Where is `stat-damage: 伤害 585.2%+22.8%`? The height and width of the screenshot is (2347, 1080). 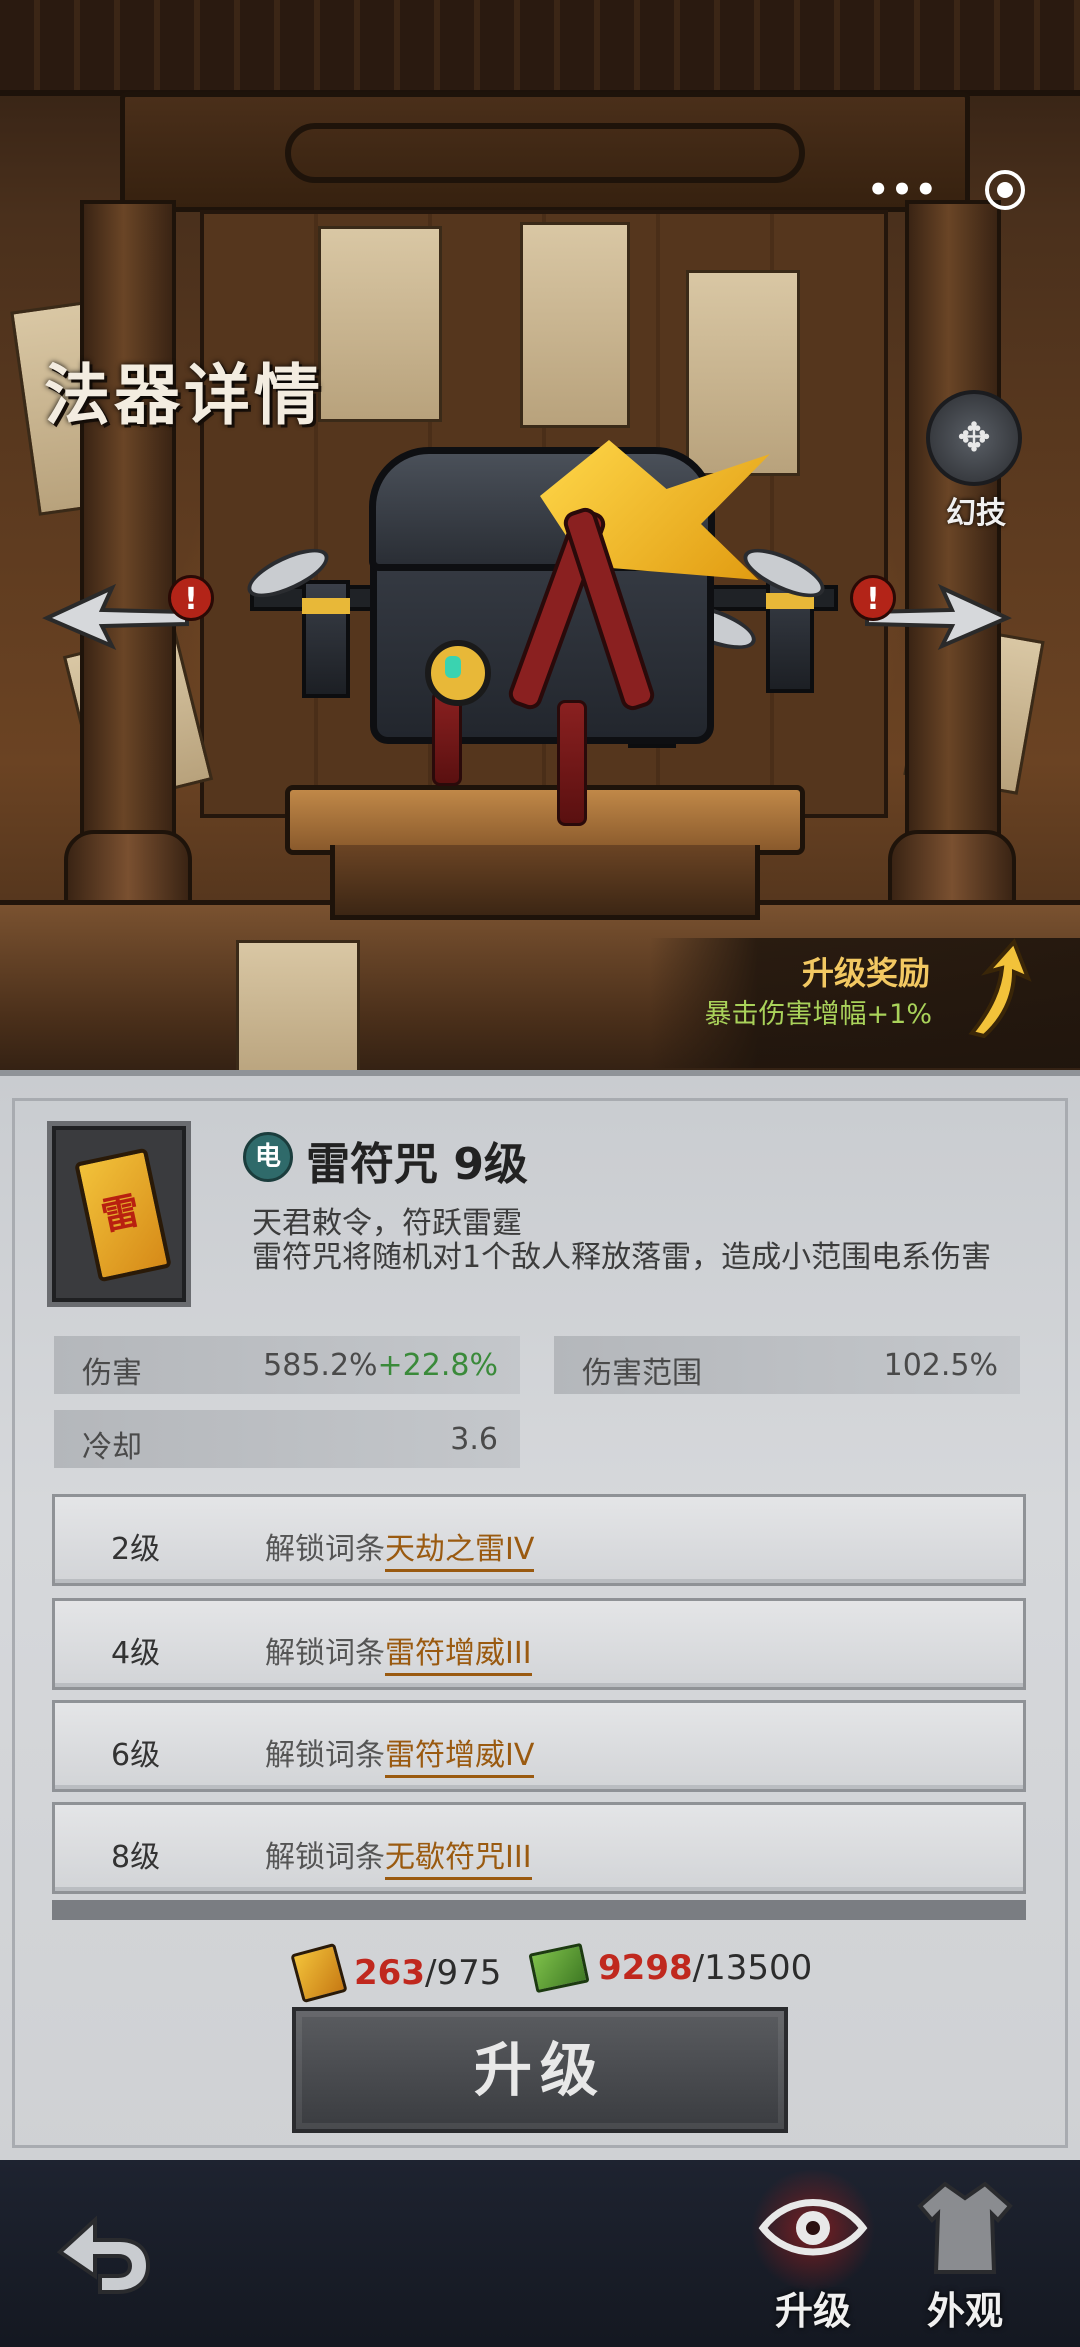 stat-damage: 伤害 585.2%+22.8% is located at coordinates (287, 1365).